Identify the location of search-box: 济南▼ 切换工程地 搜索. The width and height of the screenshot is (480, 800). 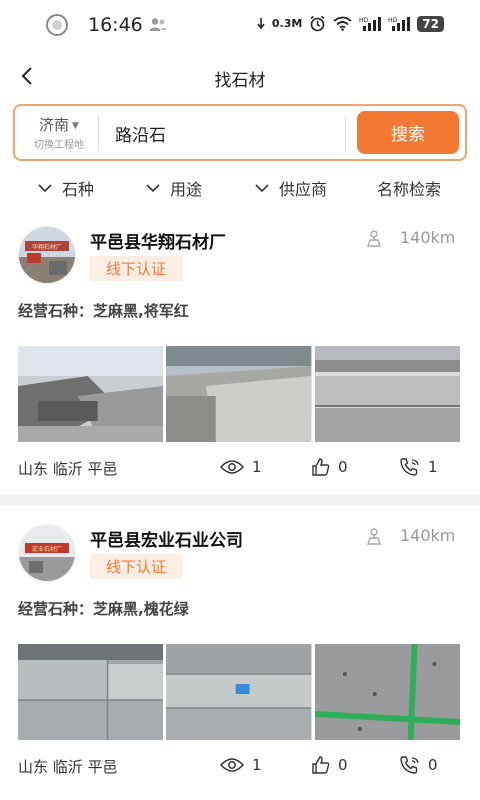
(240, 132).